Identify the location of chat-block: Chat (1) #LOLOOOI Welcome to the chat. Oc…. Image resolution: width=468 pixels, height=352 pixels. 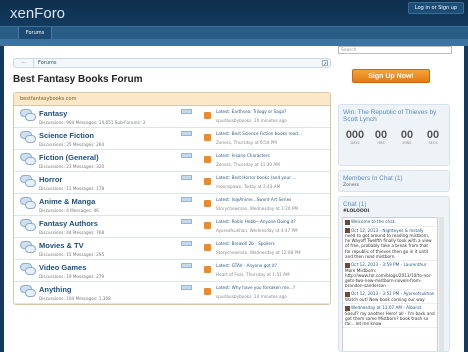
(394, 274).